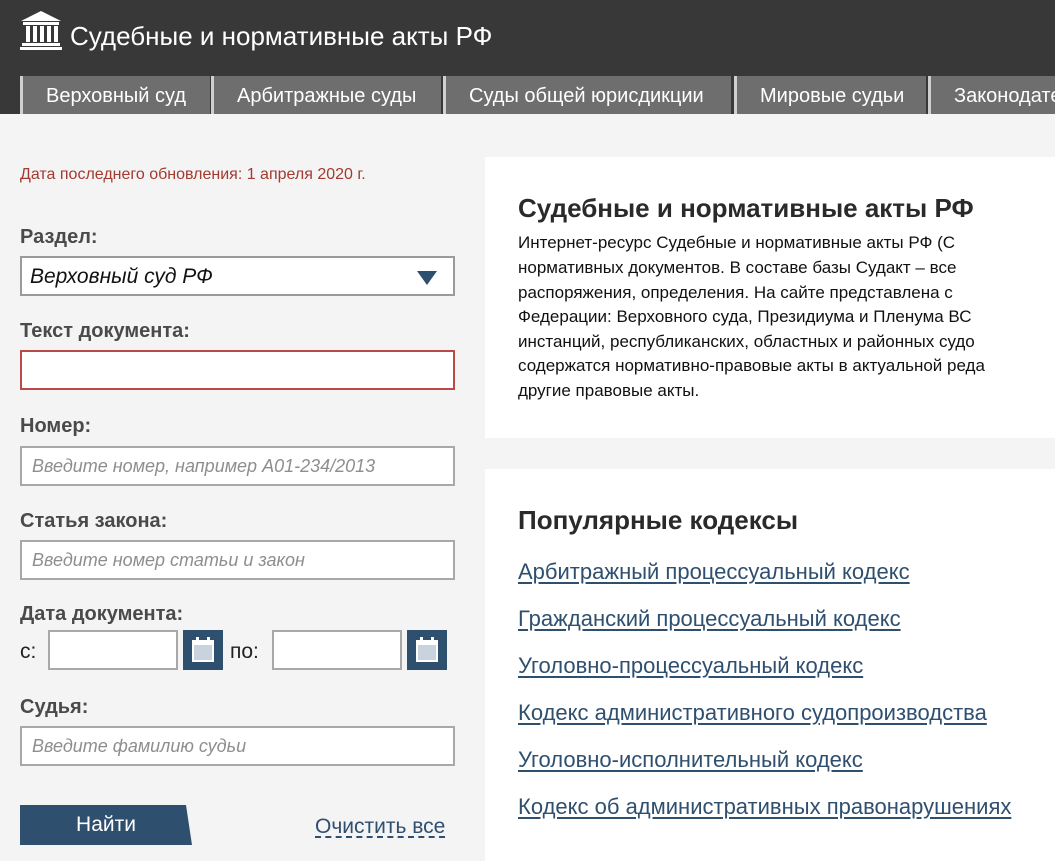  I want to click on document-text-label: Текст документа:, so click(105, 331).